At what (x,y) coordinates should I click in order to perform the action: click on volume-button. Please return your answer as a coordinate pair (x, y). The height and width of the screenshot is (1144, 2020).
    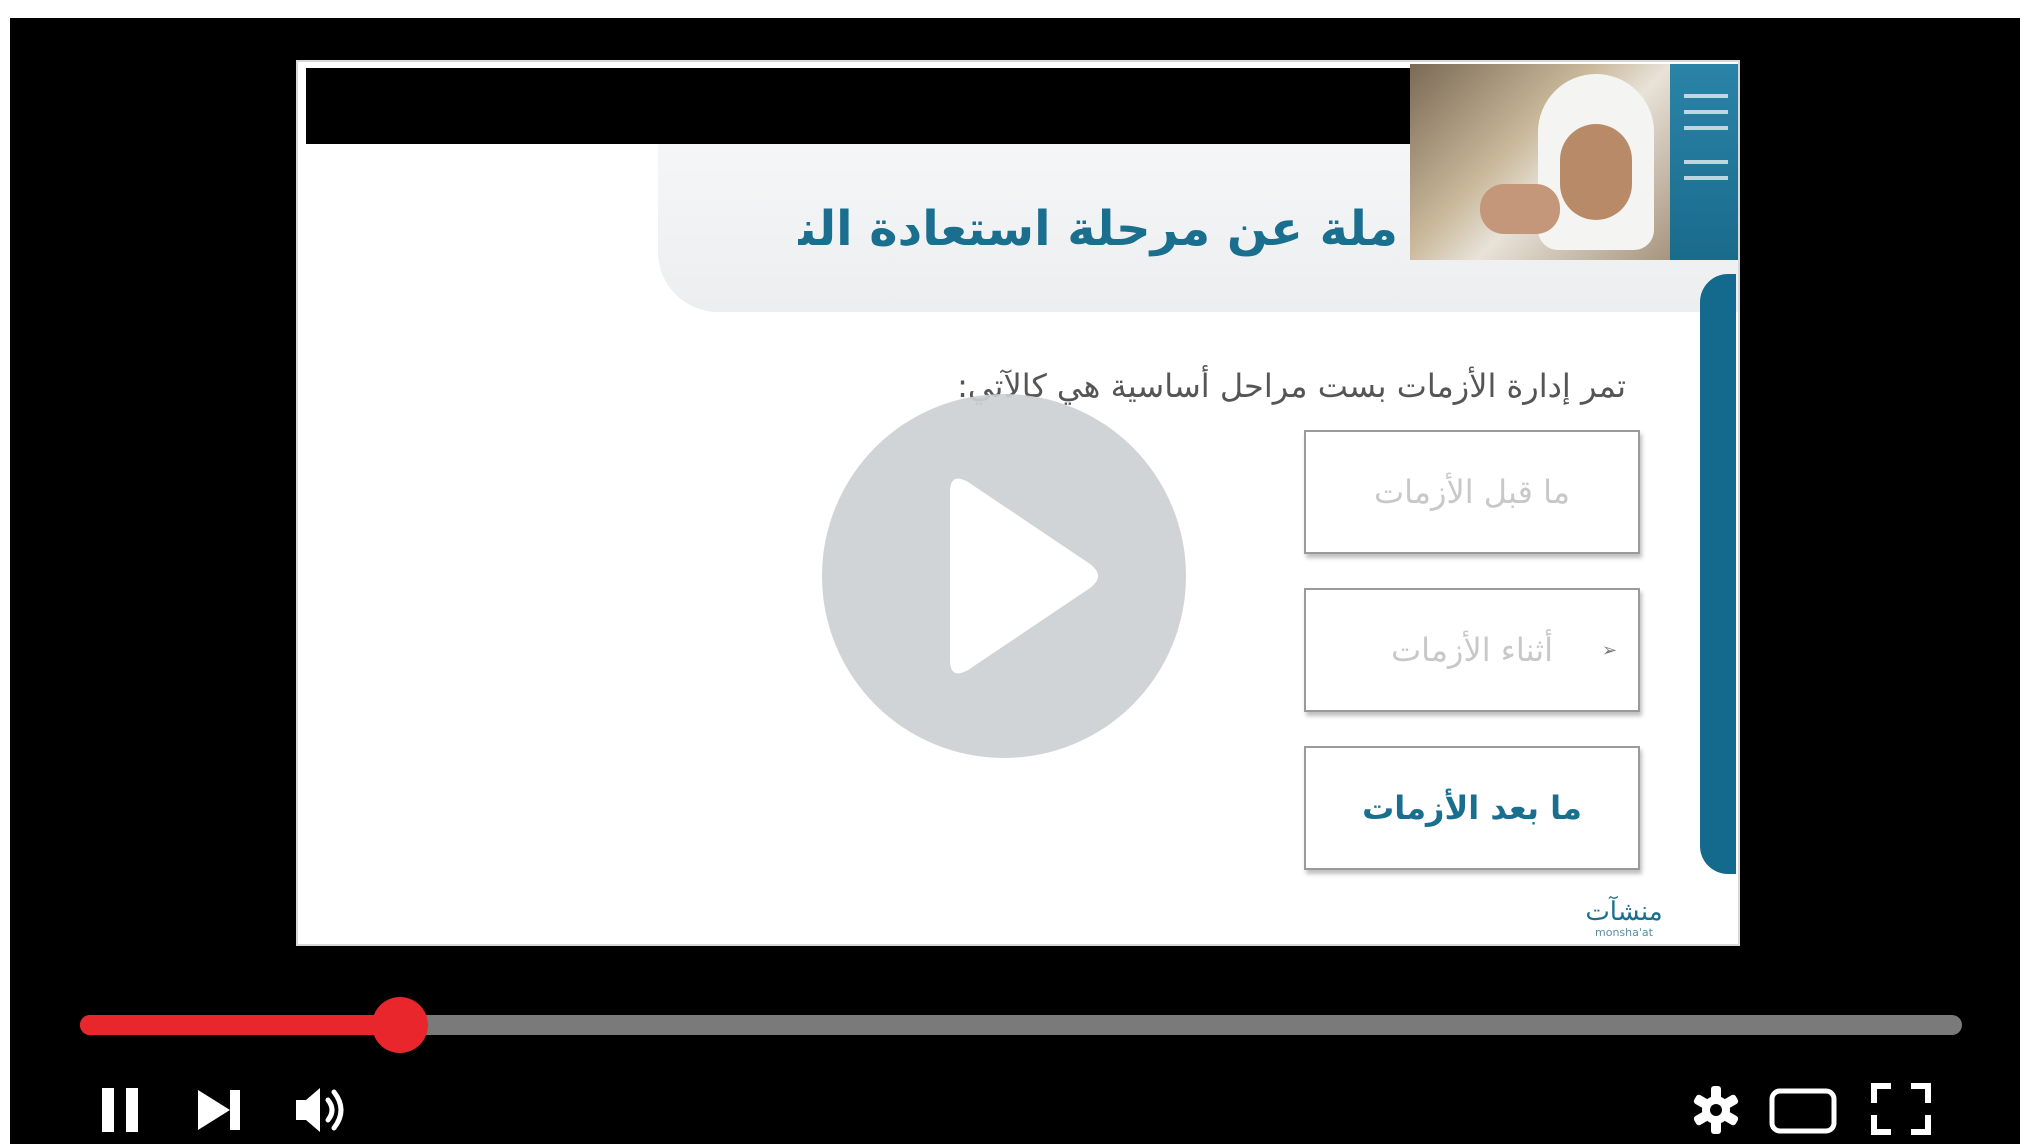
    Looking at the image, I should click on (323, 1108).